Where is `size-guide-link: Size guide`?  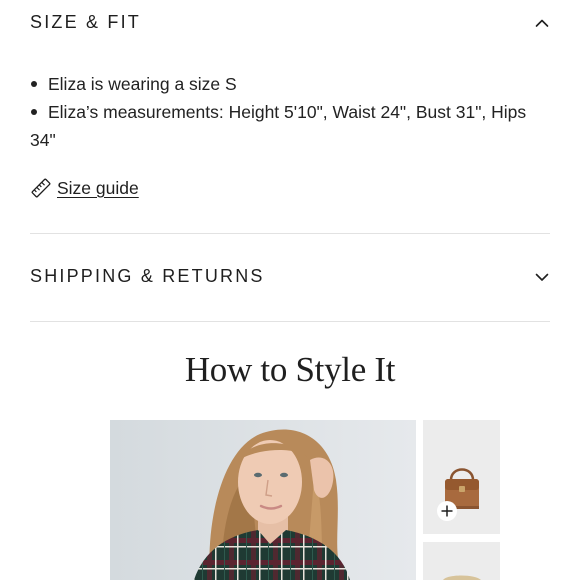
size-guide-link: Size guide is located at coordinates (84, 188).